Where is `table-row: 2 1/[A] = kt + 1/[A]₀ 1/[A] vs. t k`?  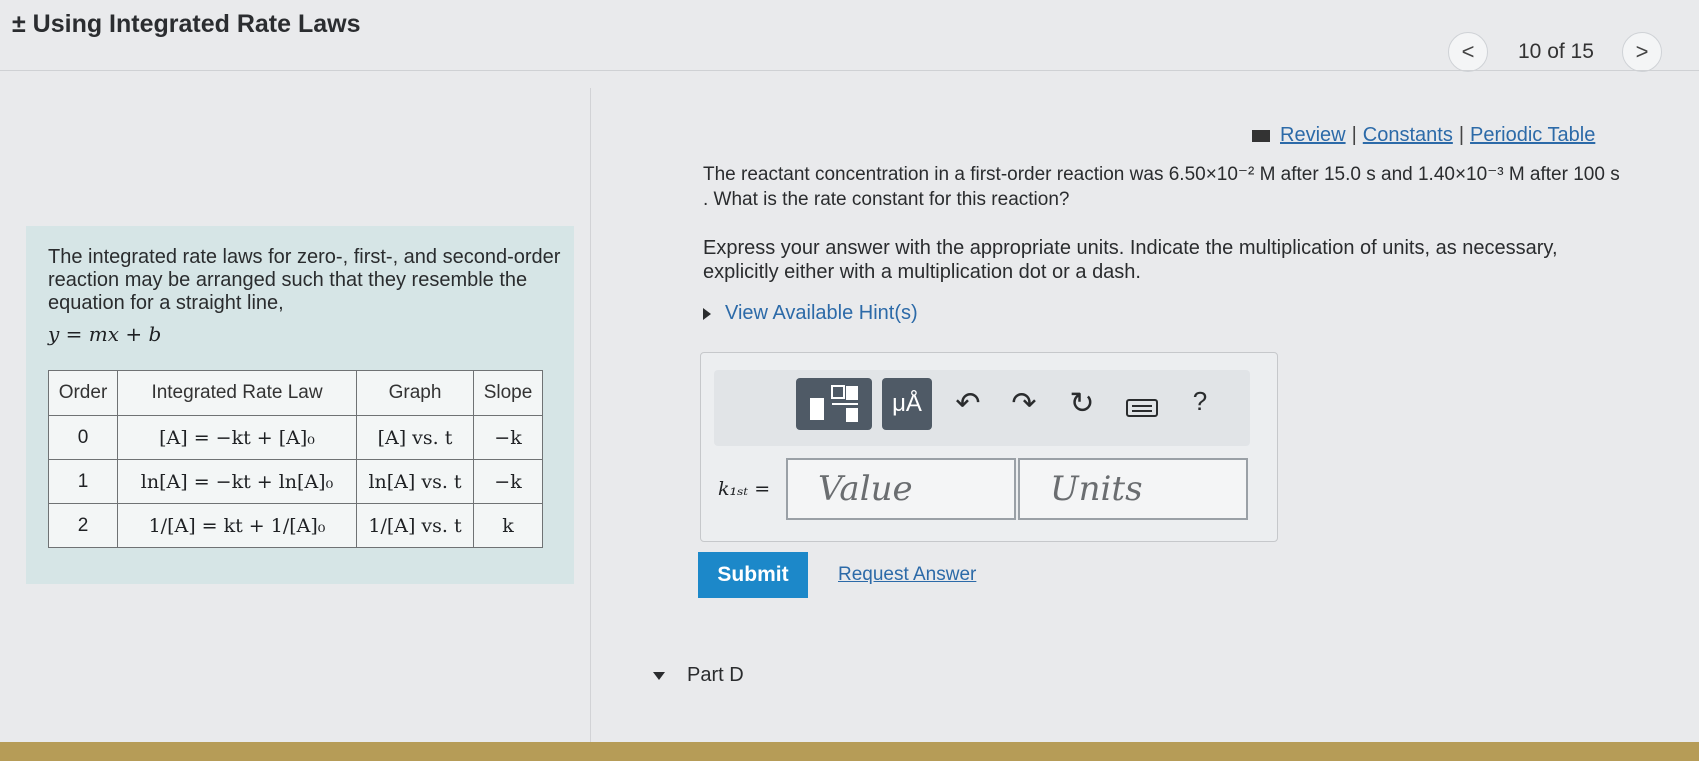
table-row: 2 1/[A] = kt + 1/[A]₀ 1/[A] vs. t k is located at coordinates (295, 525).